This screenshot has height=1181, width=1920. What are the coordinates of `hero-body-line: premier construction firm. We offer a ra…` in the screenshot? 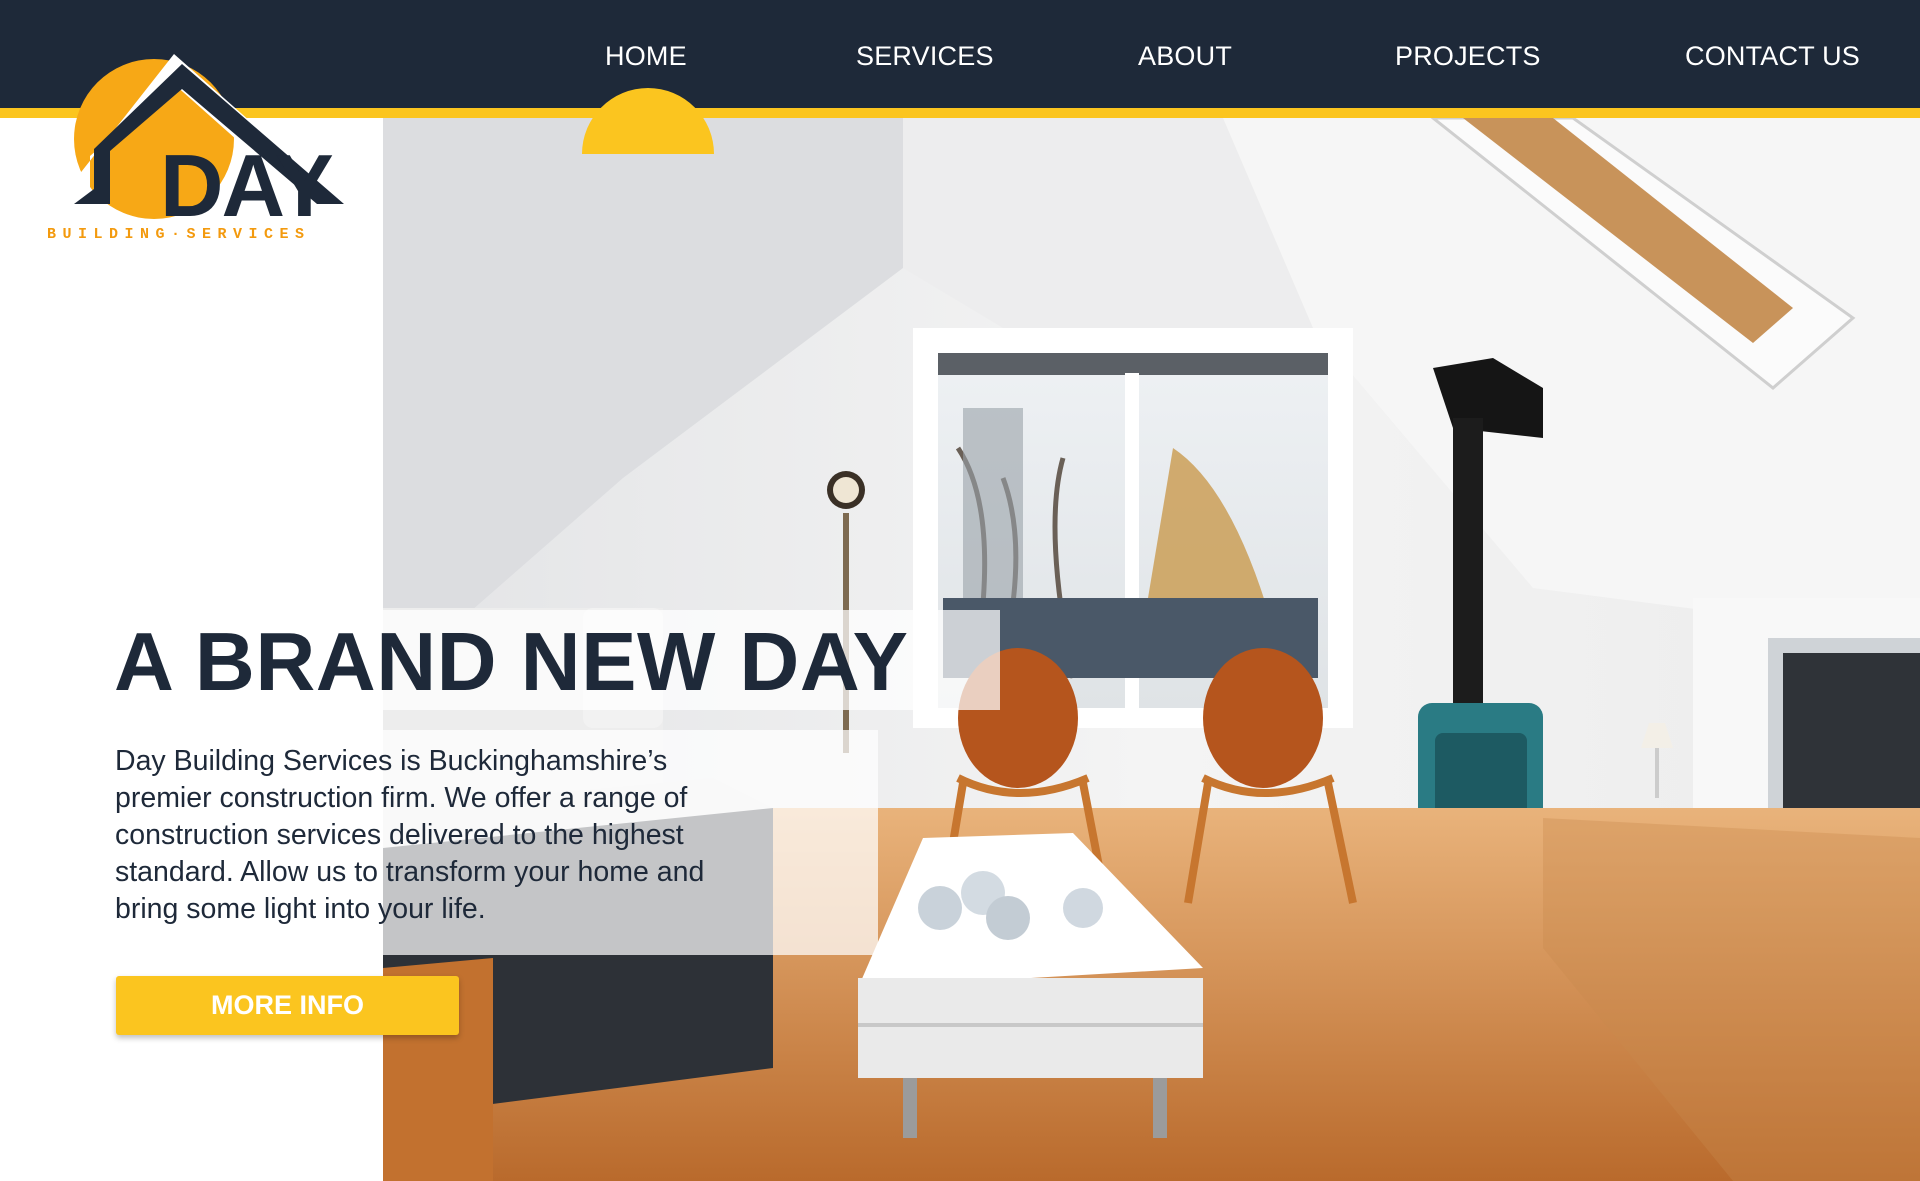 It's located at (401, 798).